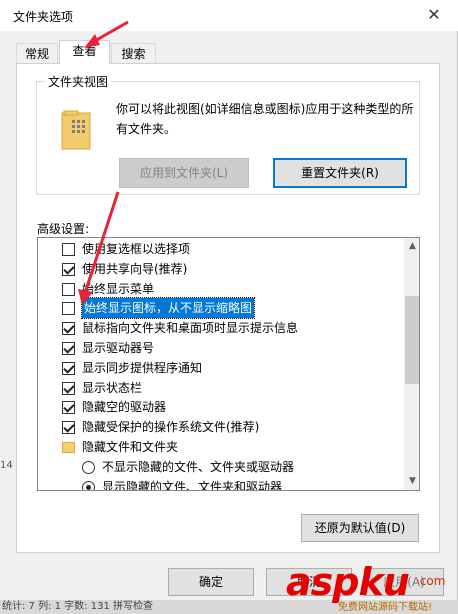 The height and width of the screenshot is (614, 458). Describe the element at coordinates (372, 587) in the screenshot. I see `aspku-watermark: aspku ·com 免费网站源码下载站!` at that location.